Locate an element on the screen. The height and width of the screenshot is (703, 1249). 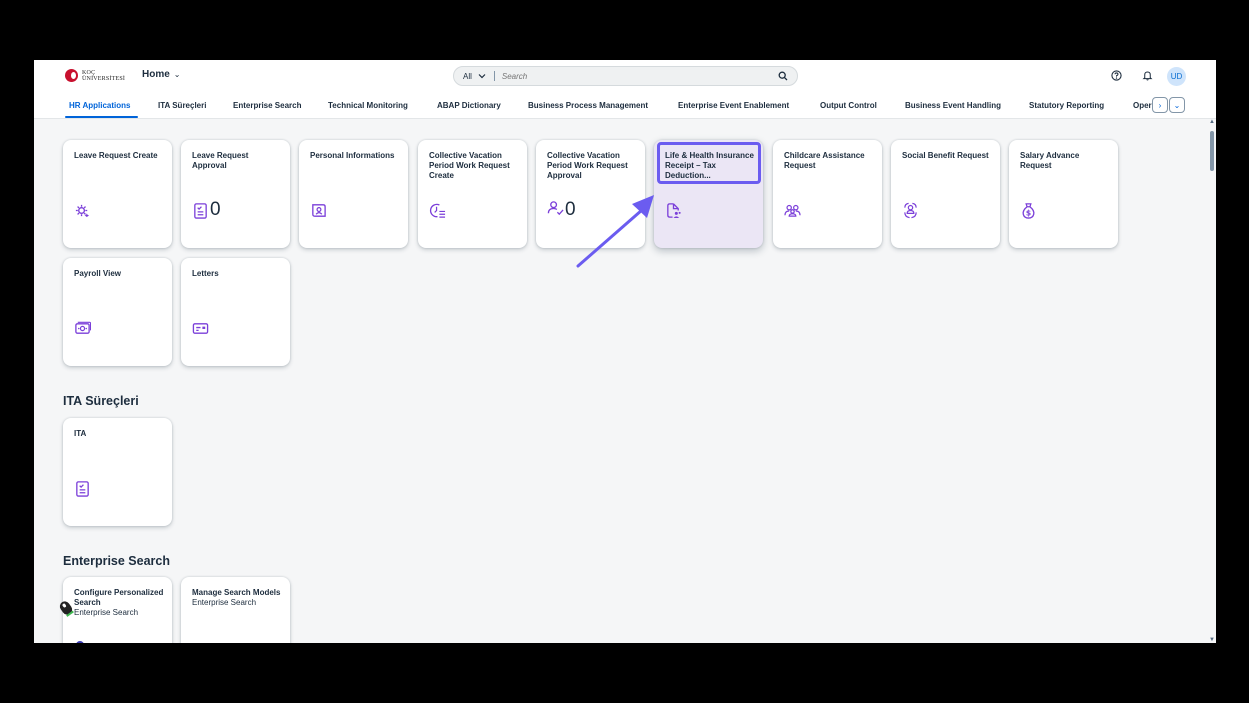
search-icon is located at coordinates (783, 76).